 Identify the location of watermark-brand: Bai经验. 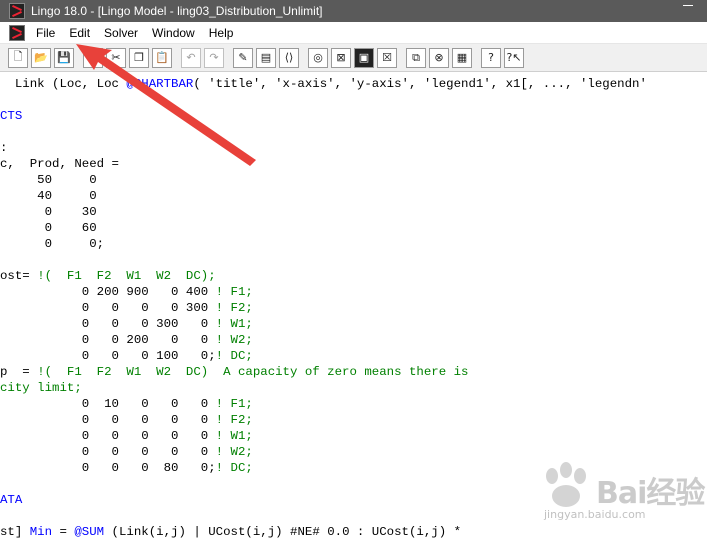
(650, 493).